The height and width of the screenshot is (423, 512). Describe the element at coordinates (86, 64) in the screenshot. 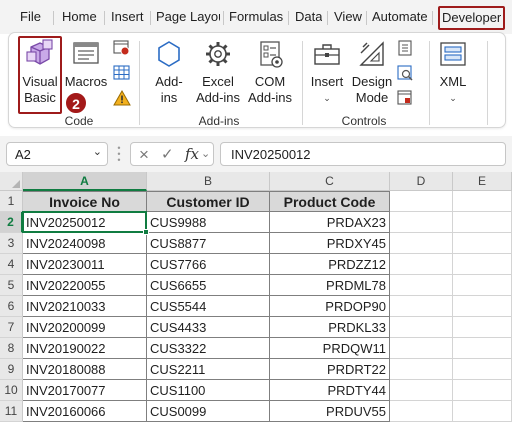

I see `macros-button: Macros` at that location.